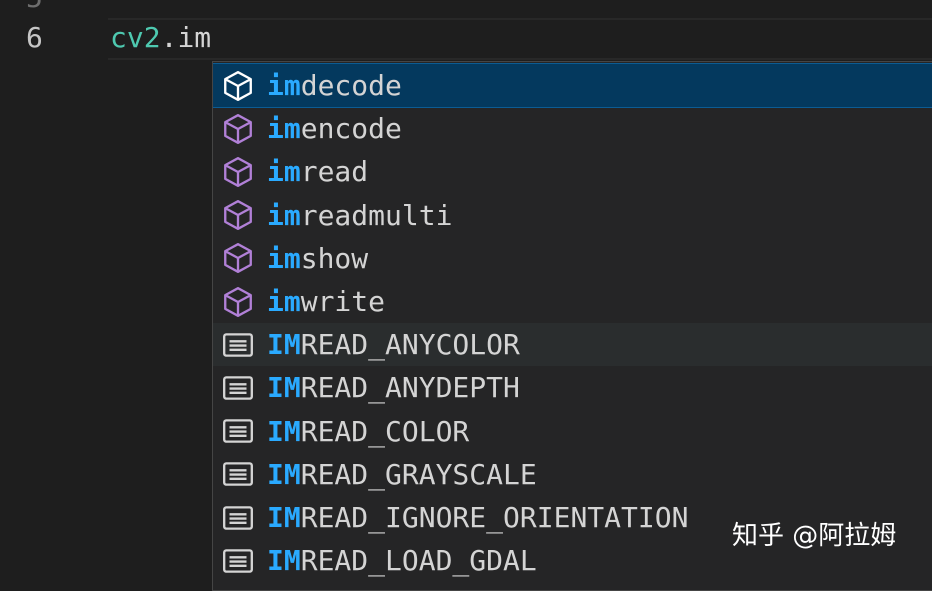 The height and width of the screenshot is (591, 932). Describe the element at coordinates (410, 345) in the screenshot. I see `suggestion-rest: READ_ANYCOLOR` at that location.